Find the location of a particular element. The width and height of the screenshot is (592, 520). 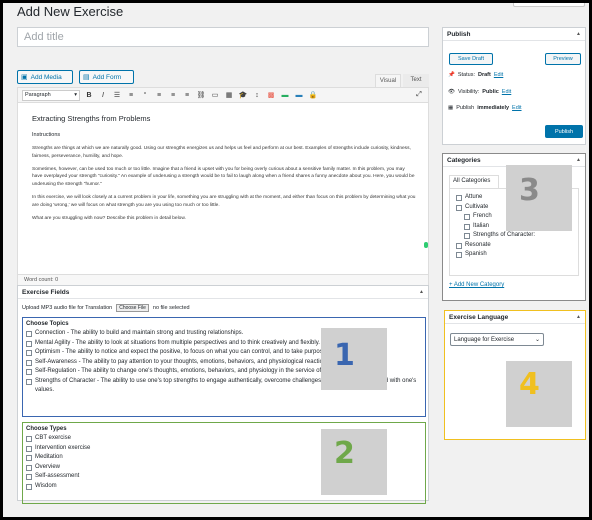

tab-text: Text is located at coordinates (416, 80).